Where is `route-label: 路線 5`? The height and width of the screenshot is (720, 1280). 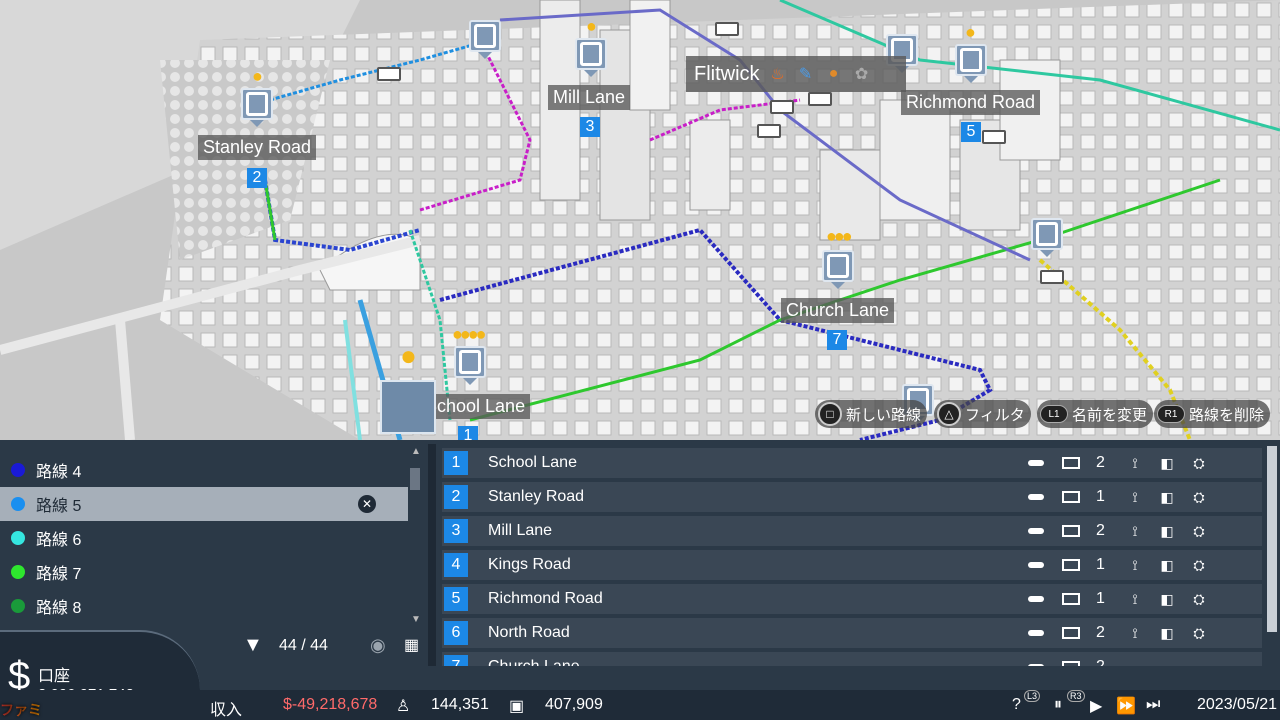 route-label: 路線 5 is located at coordinates (59, 506).